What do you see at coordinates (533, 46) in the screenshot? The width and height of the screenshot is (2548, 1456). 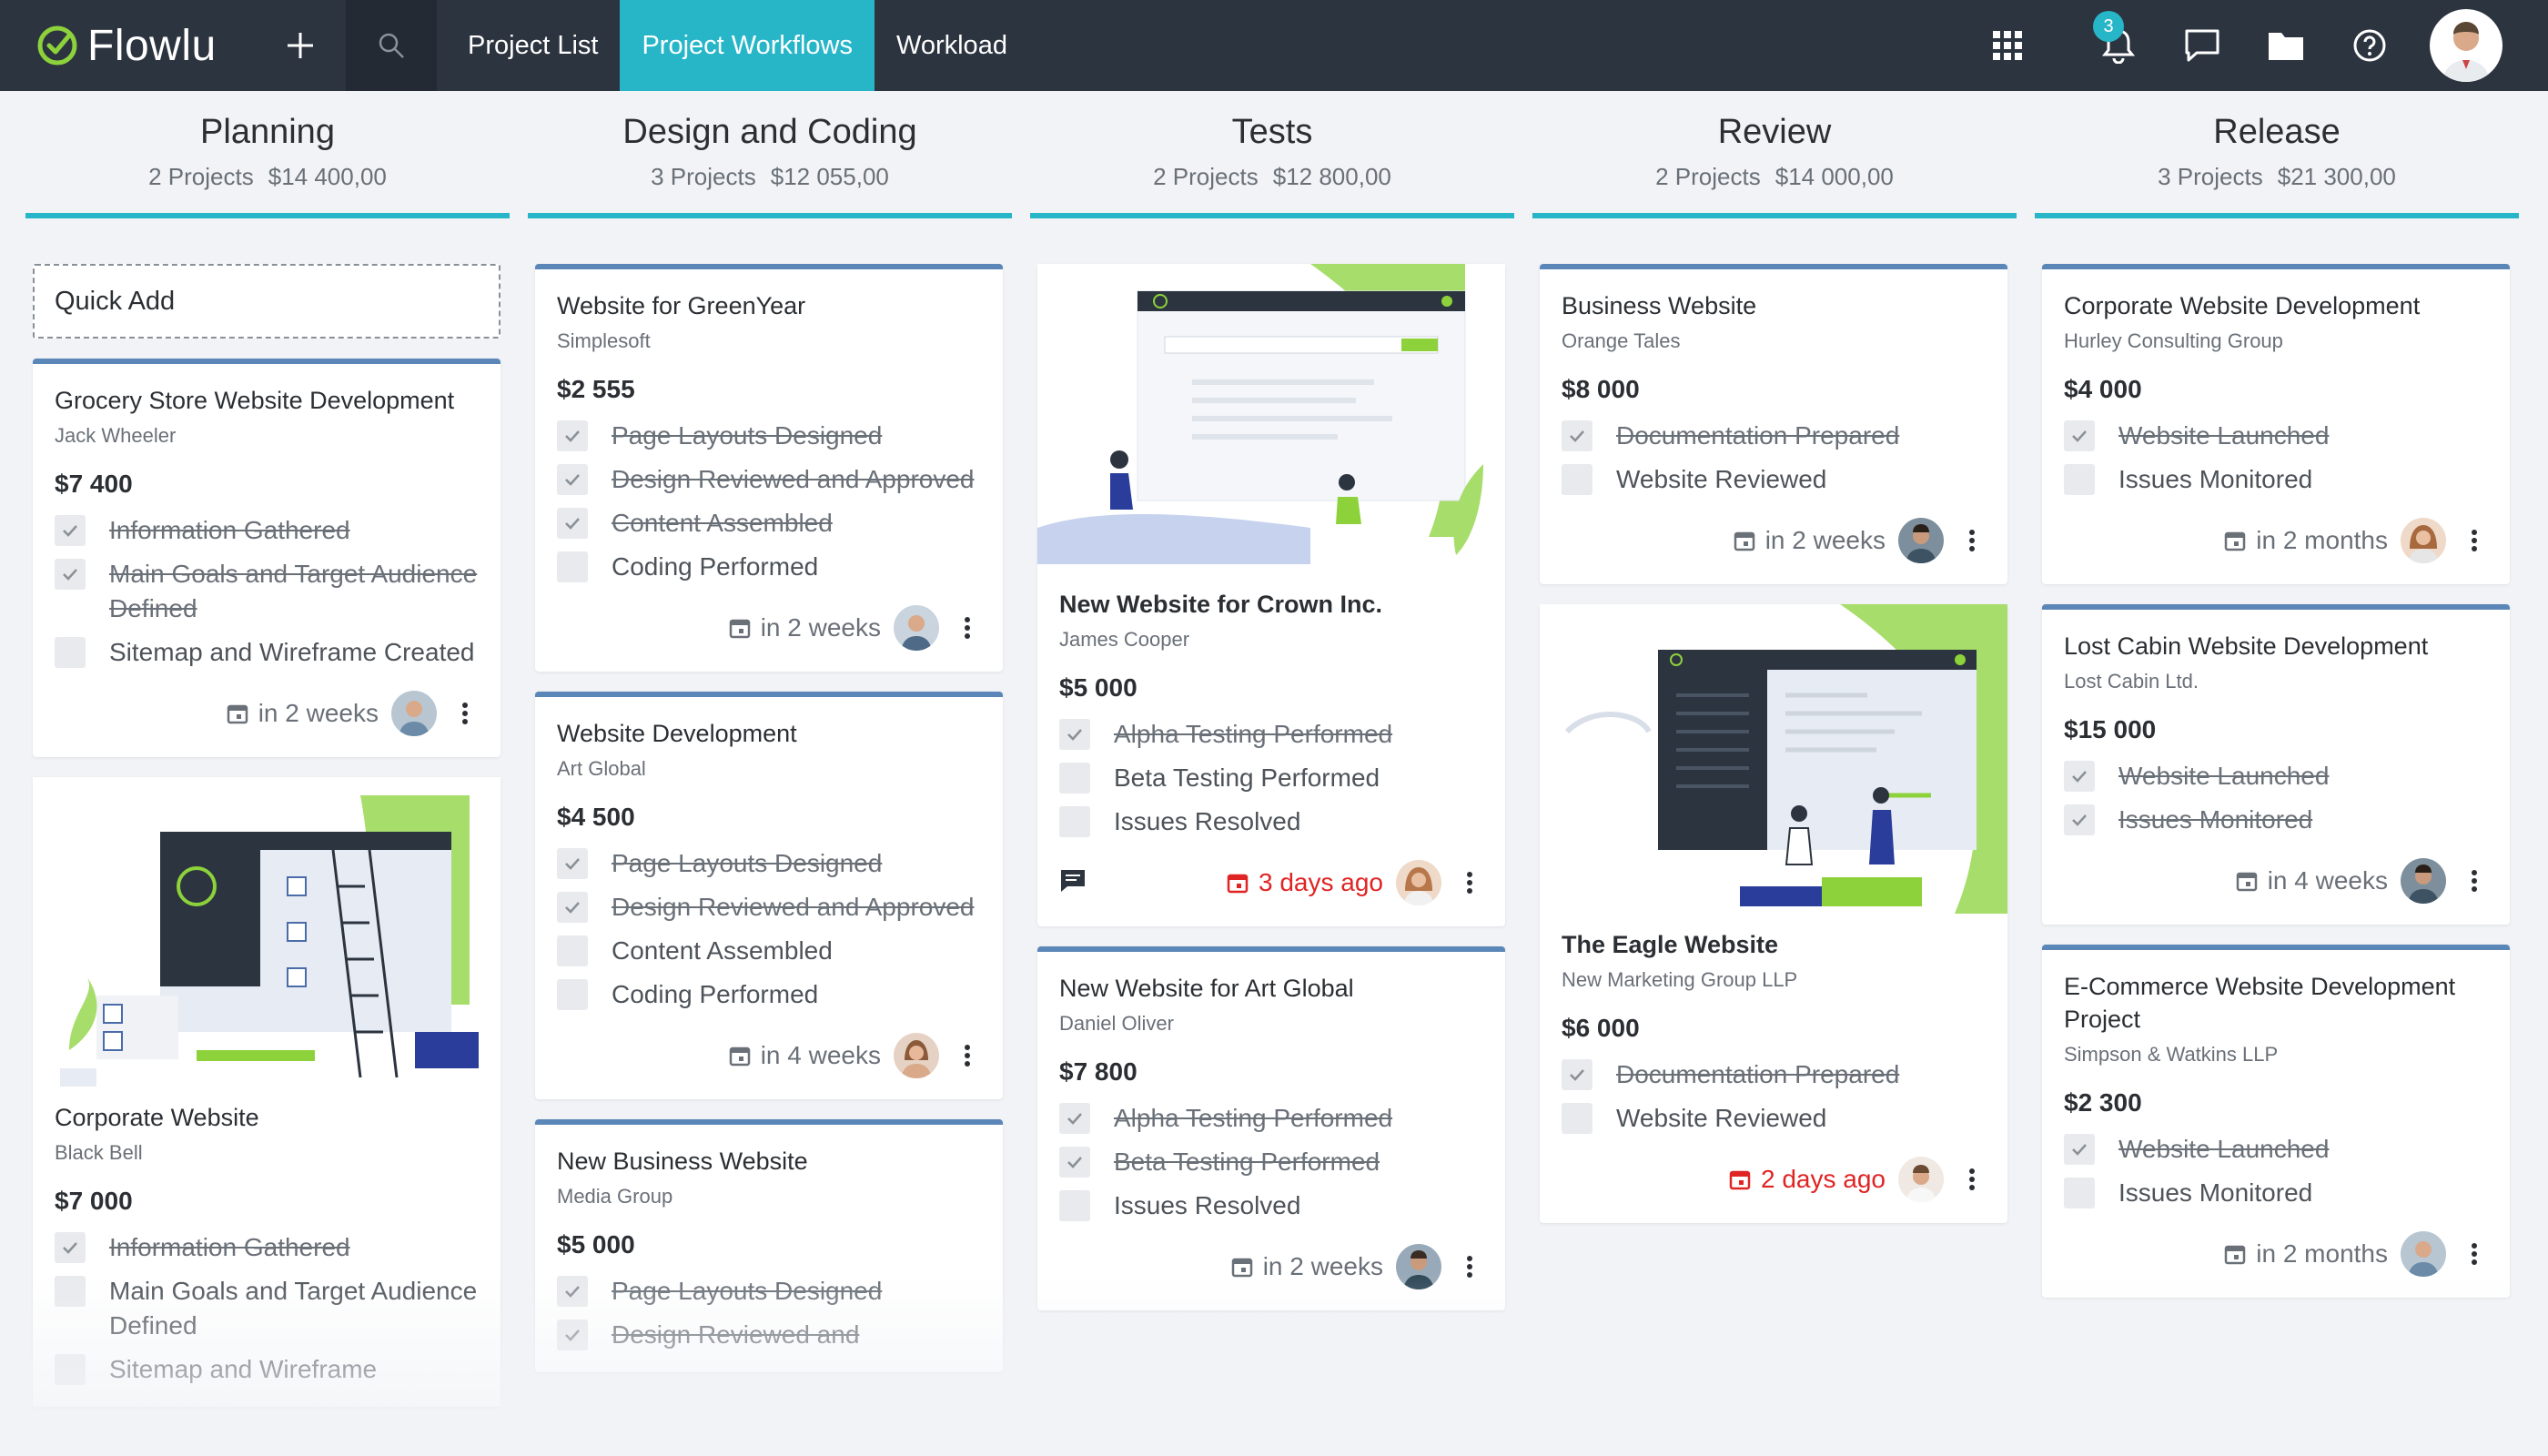 I see `tab-project-list: Project List` at bounding box center [533, 46].